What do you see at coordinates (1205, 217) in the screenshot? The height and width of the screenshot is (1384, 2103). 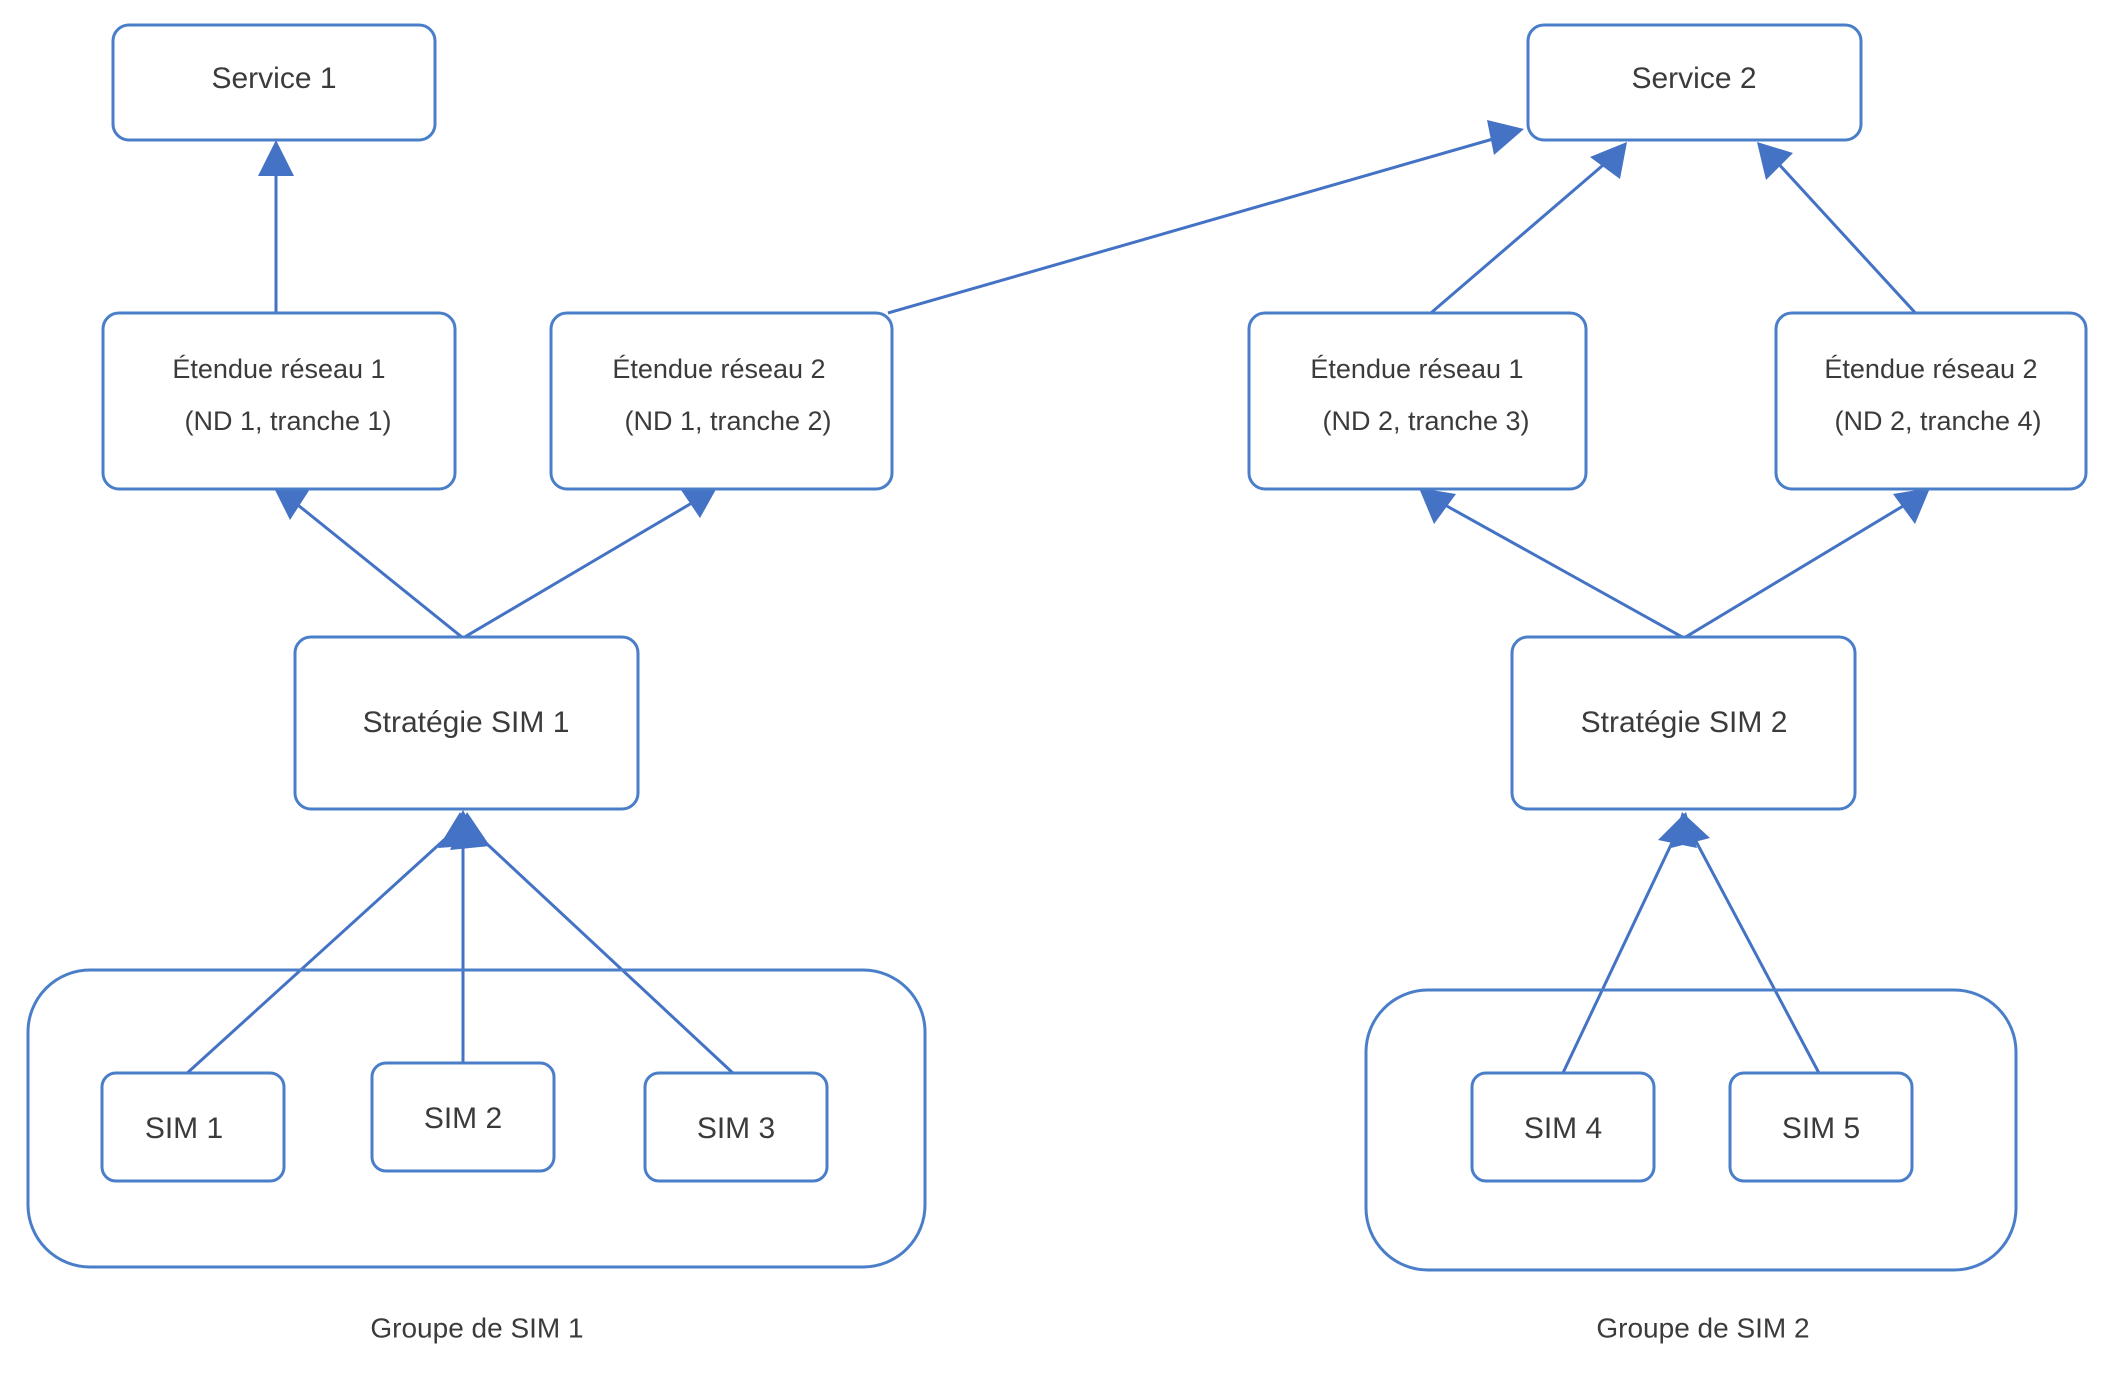 I see `edge-scope2-to-service2` at bounding box center [1205, 217].